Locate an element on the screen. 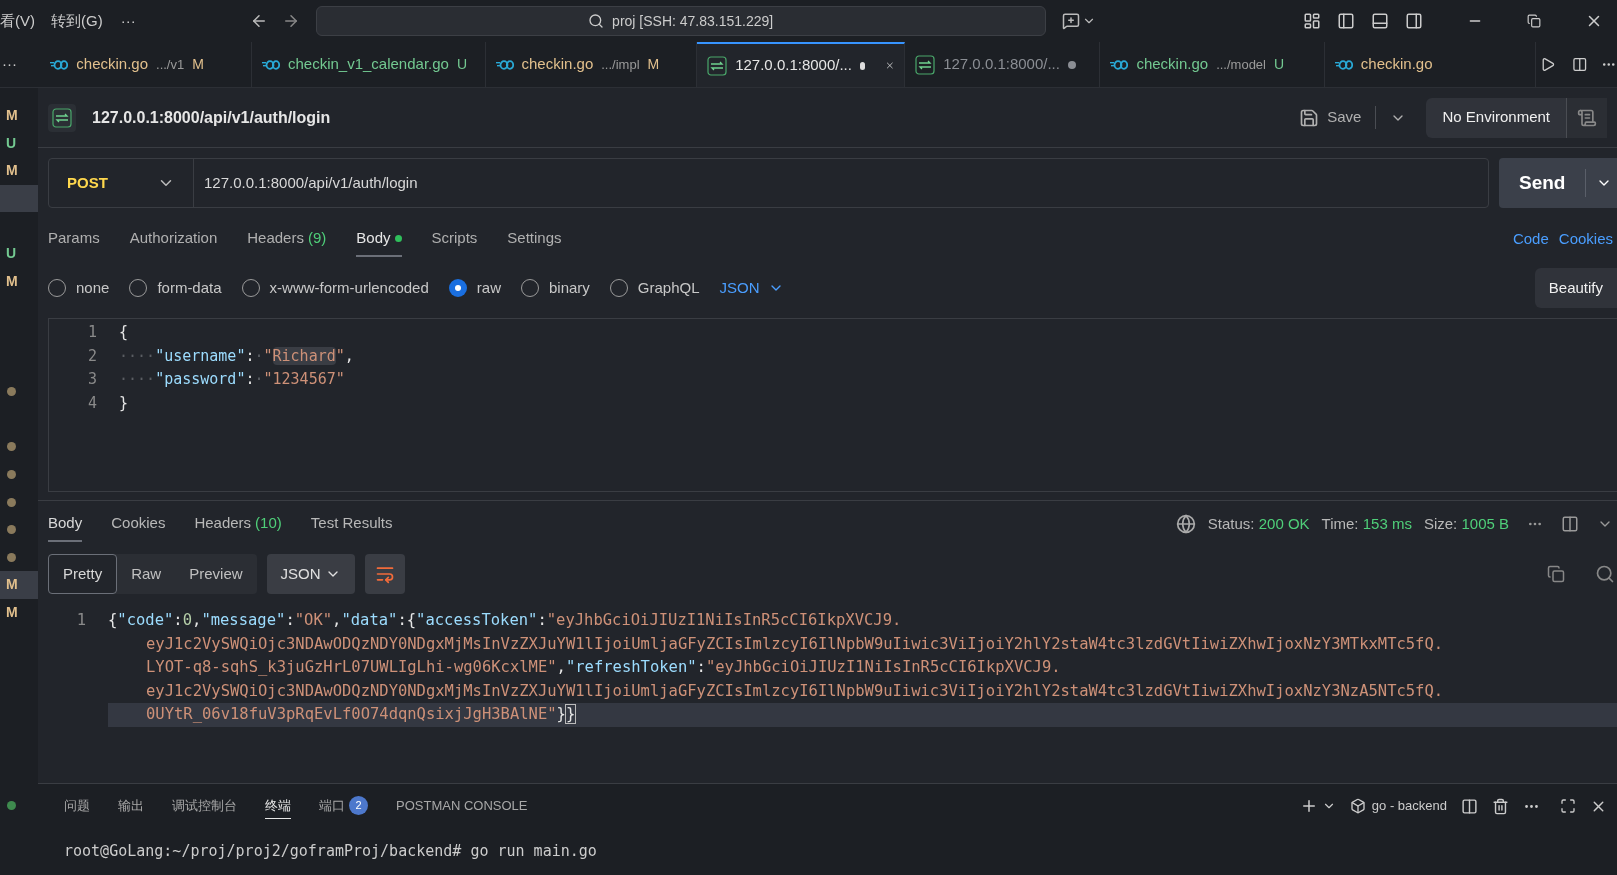  terminal-name: go - backend is located at coordinates (1409, 806).